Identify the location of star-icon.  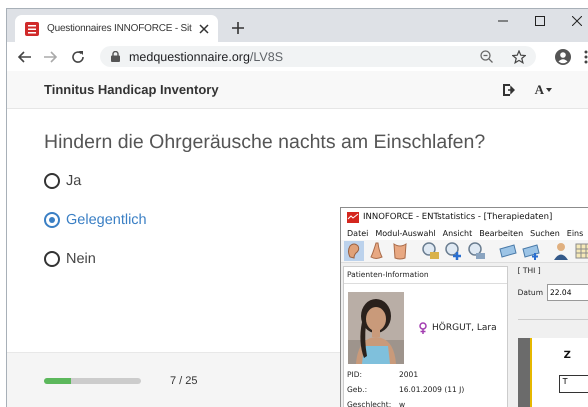
(519, 57).